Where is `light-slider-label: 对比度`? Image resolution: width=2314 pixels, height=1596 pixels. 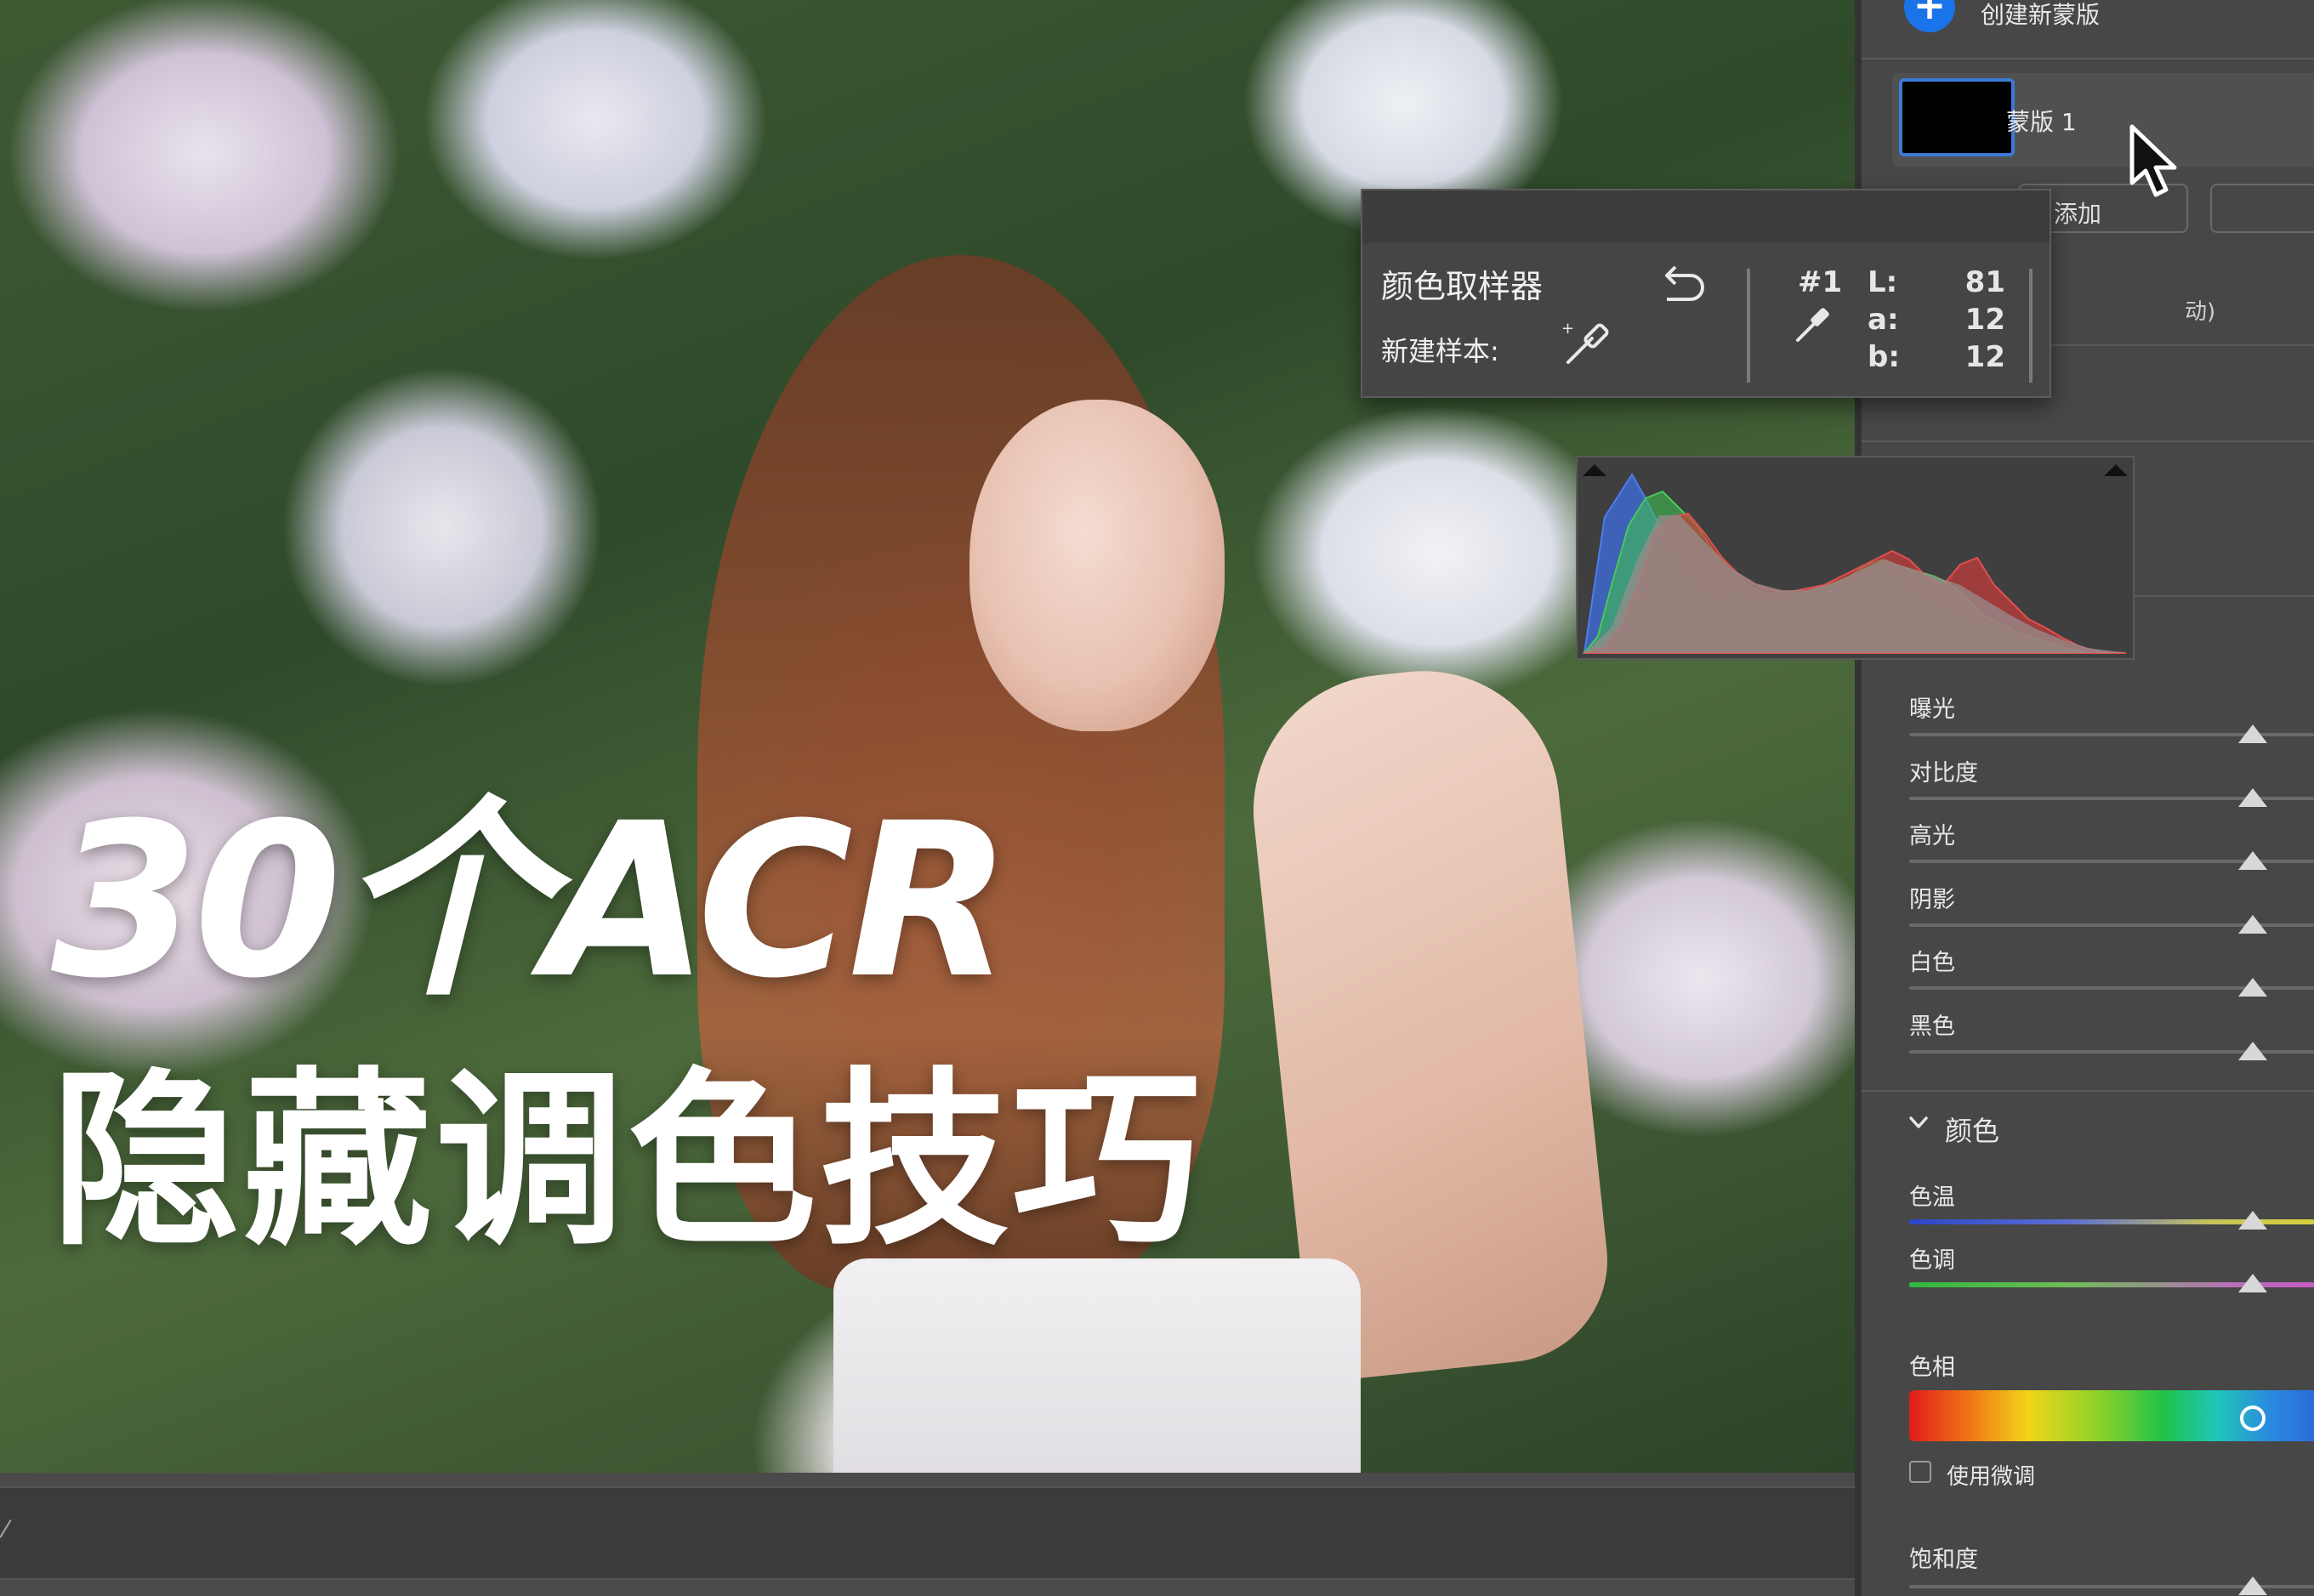
light-slider-label: 对比度 is located at coordinates (1943, 773).